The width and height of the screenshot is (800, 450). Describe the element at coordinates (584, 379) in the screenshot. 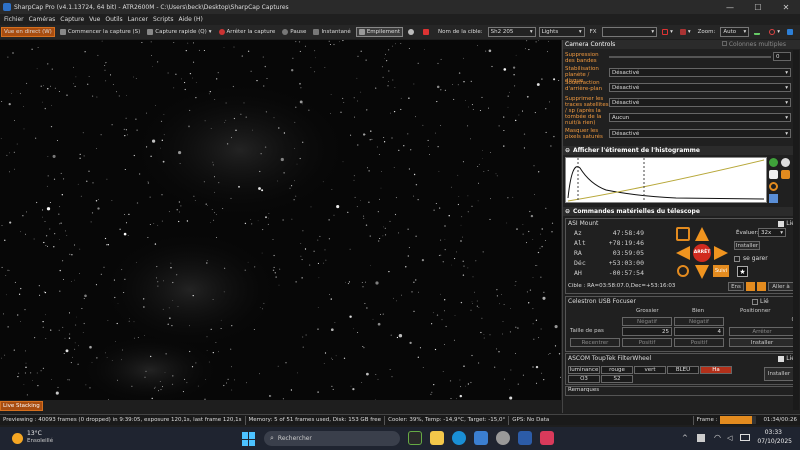

I see `filter-o3: O3` at that location.